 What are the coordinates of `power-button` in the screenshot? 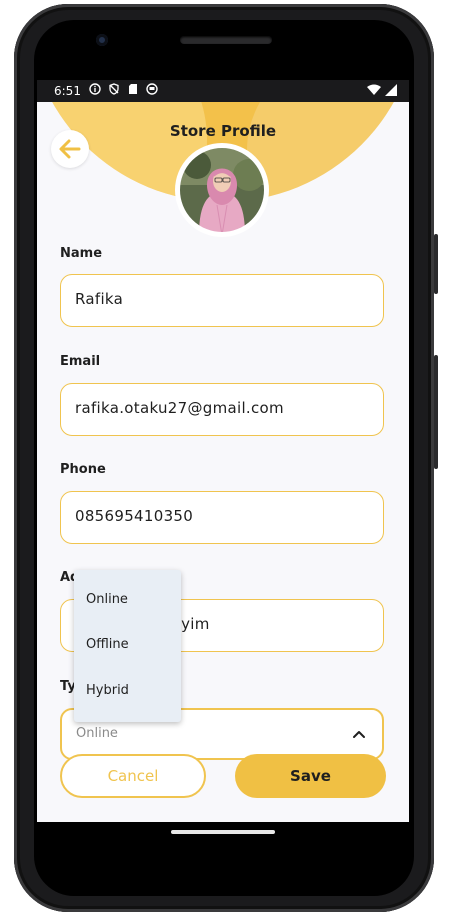 It's located at (436, 412).